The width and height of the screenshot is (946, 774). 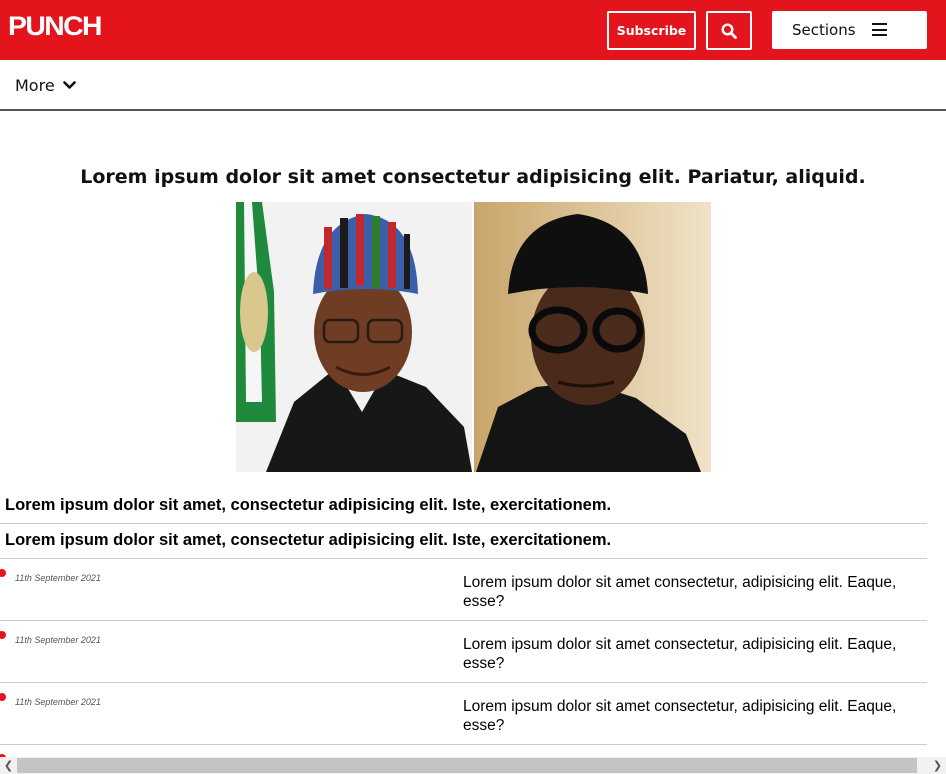 I want to click on punch-logo: PUNCH, so click(x=55, y=26).